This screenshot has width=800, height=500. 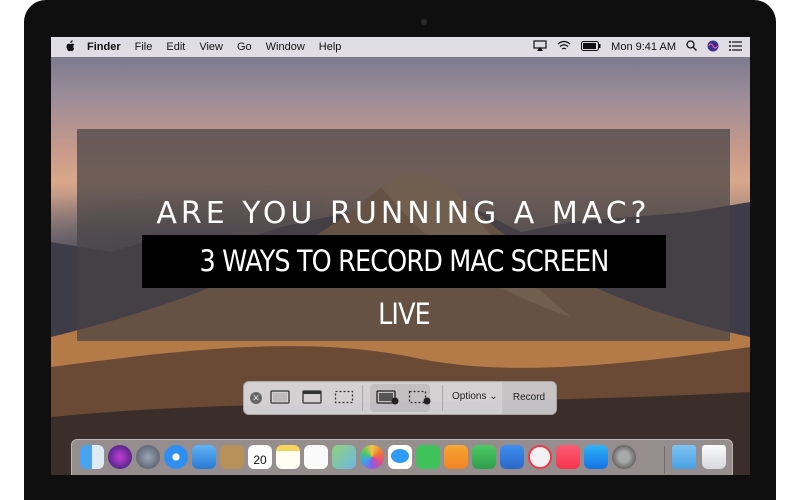 I want to click on options-label: Options, so click(x=469, y=396).